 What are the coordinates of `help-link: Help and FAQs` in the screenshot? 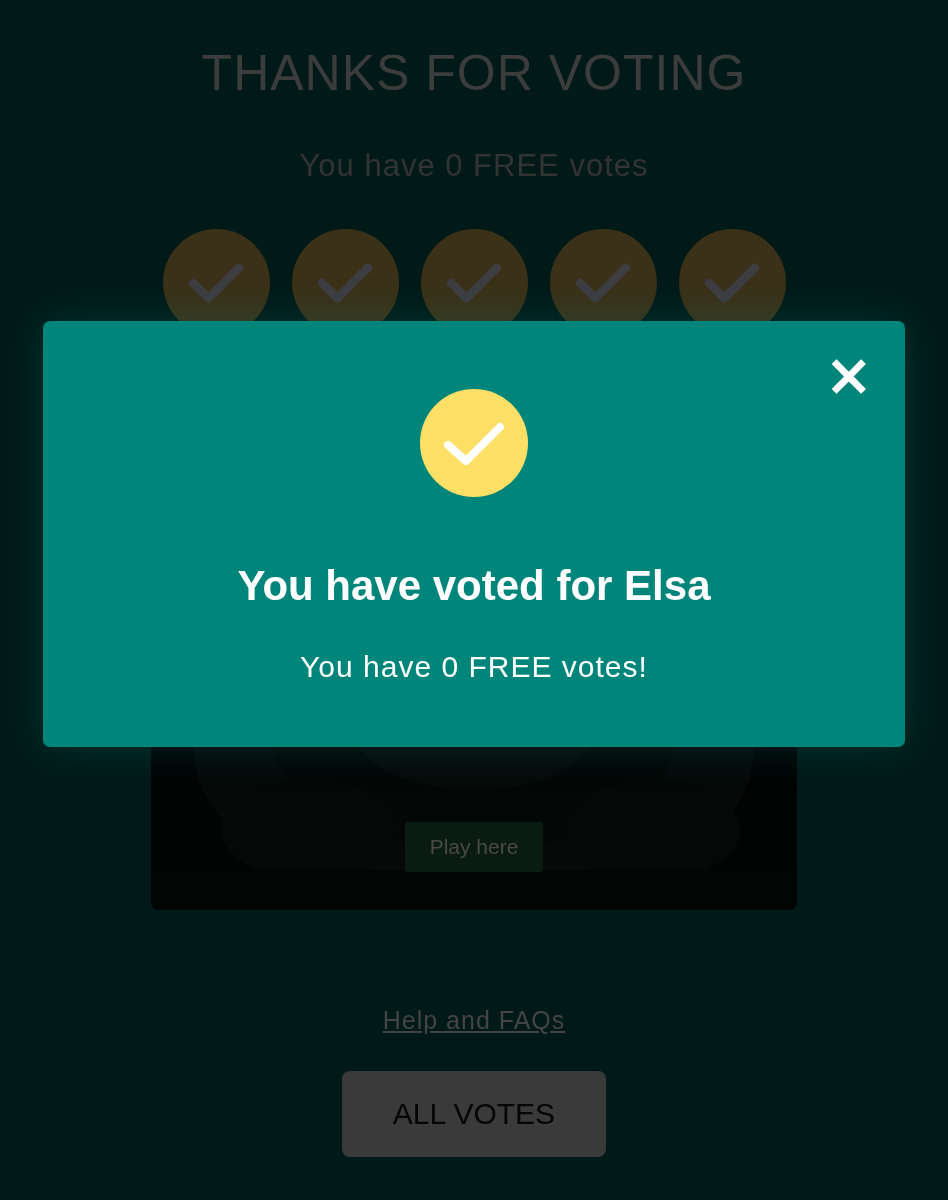 It's located at (474, 1020).